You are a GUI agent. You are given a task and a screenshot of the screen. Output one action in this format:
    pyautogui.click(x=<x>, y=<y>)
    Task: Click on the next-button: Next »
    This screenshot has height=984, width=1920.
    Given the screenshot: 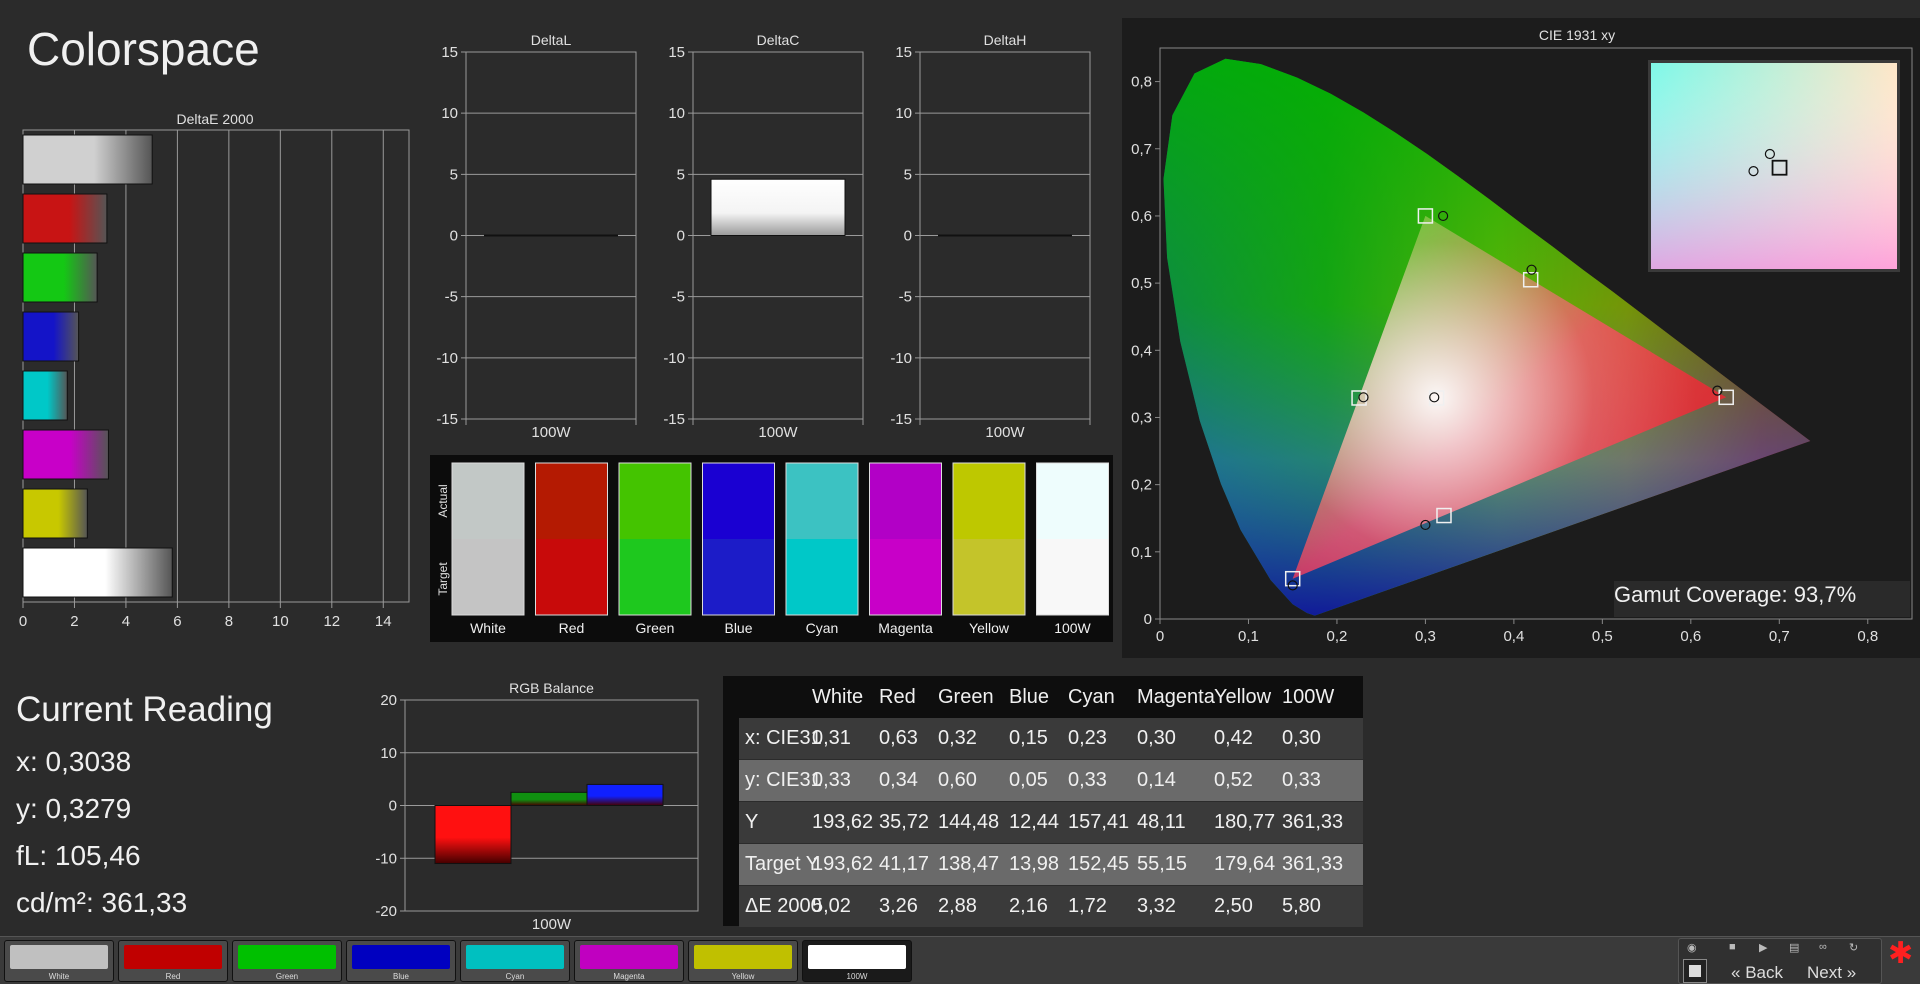 What is the action you would take?
    pyautogui.click(x=1831, y=973)
    